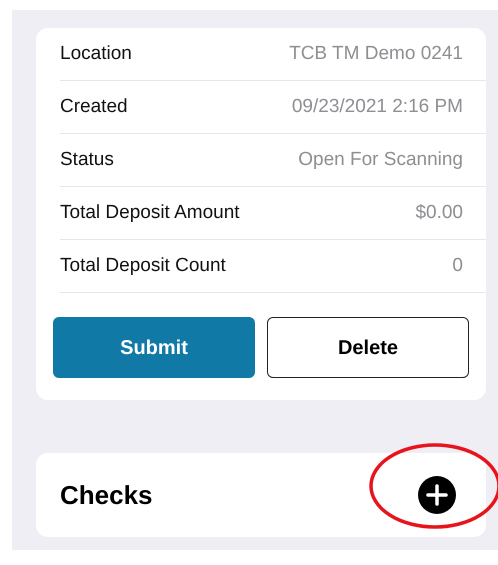  What do you see at coordinates (106, 495) in the screenshot?
I see `section-title: Checks` at bounding box center [106, 495].